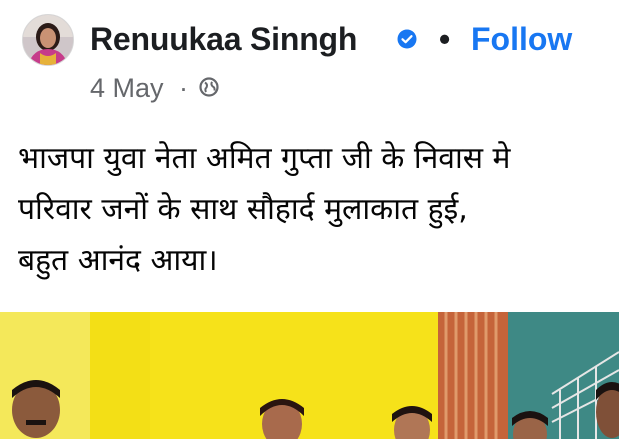  Describe the element at coordinates (118, 260) in the screenshot. I see `post-text-line: बहुत आनंद आया।` at that location.